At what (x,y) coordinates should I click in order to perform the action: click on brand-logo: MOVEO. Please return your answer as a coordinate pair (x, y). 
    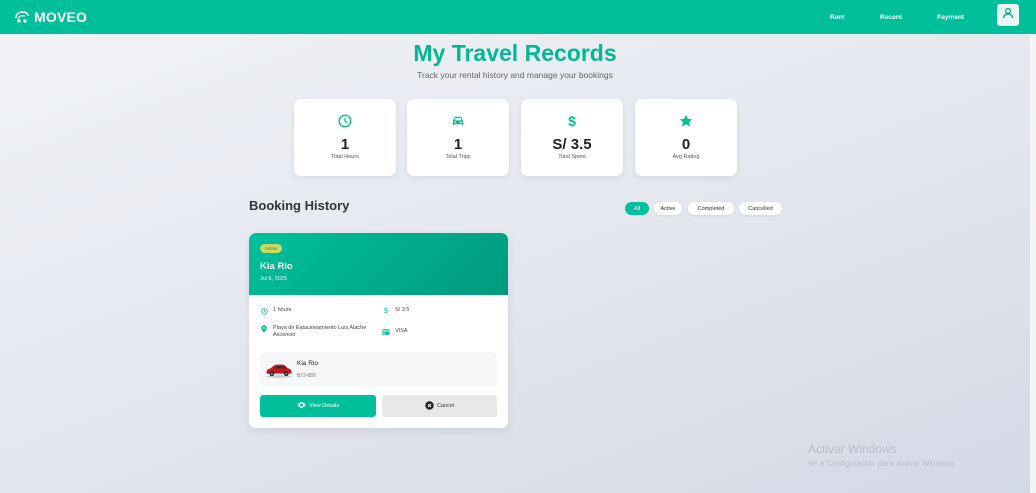
    Looking at the image, I should click on (50, 17).